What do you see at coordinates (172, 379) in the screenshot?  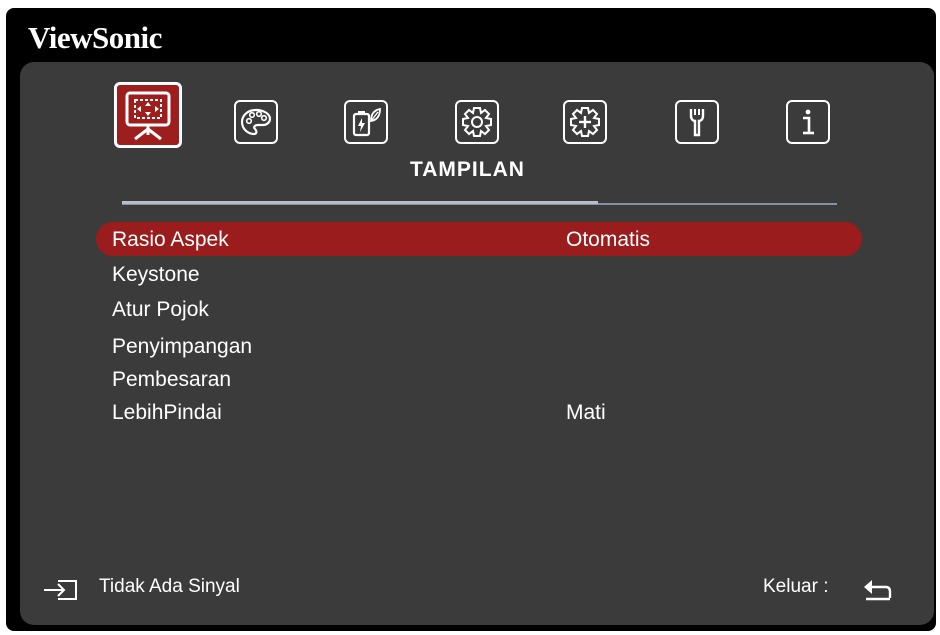 I see `menu-item-label: Pembesaran` at bounding box center [172, 379].